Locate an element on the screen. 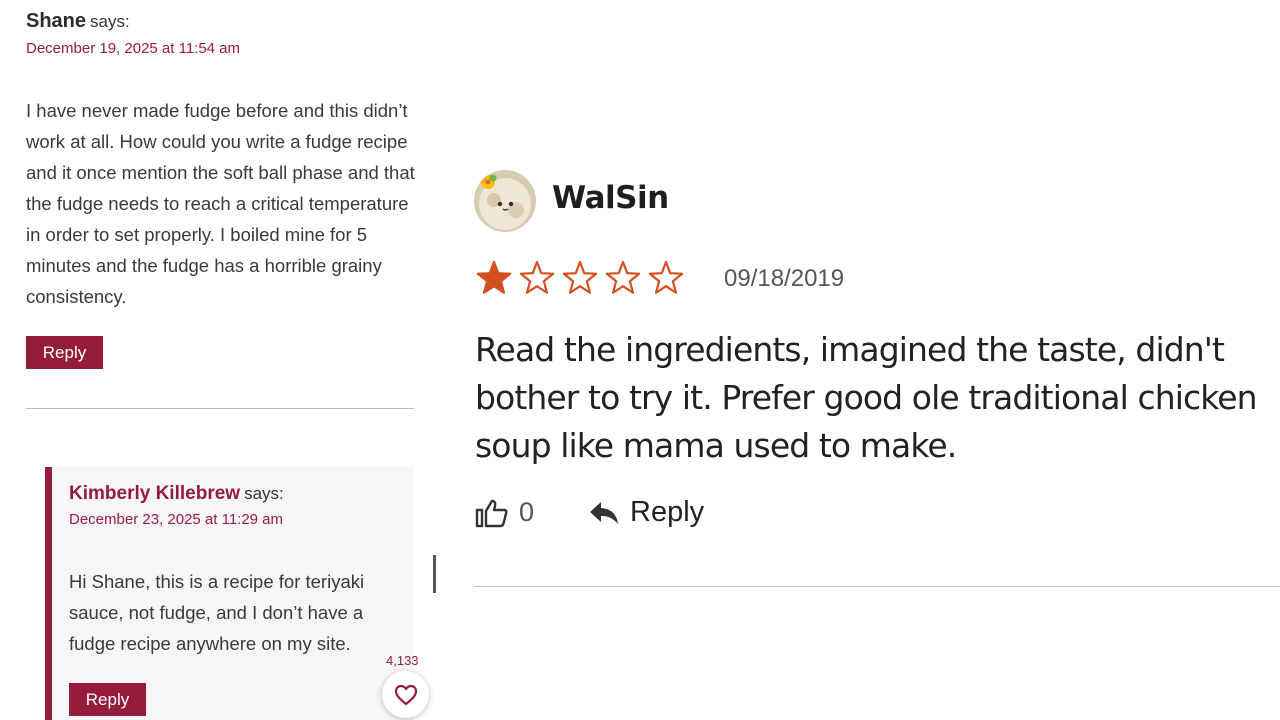 The width and height of the screenshot is (1280, 720). thumbs-up-icon is located at coordinates (491, 513).